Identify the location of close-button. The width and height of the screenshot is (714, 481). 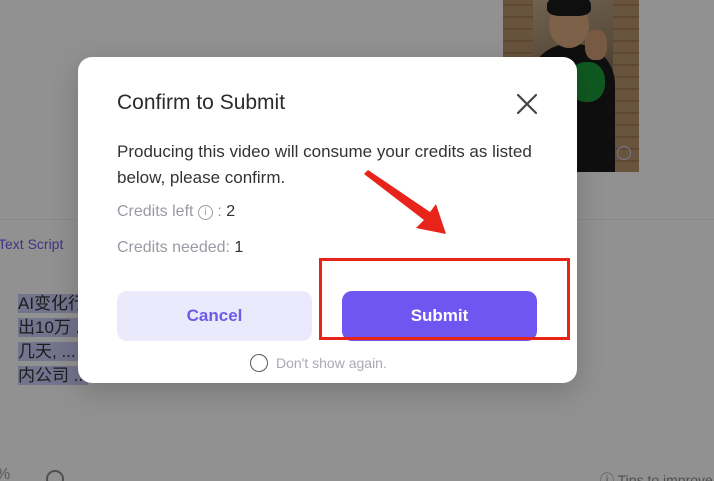
(527, 104).